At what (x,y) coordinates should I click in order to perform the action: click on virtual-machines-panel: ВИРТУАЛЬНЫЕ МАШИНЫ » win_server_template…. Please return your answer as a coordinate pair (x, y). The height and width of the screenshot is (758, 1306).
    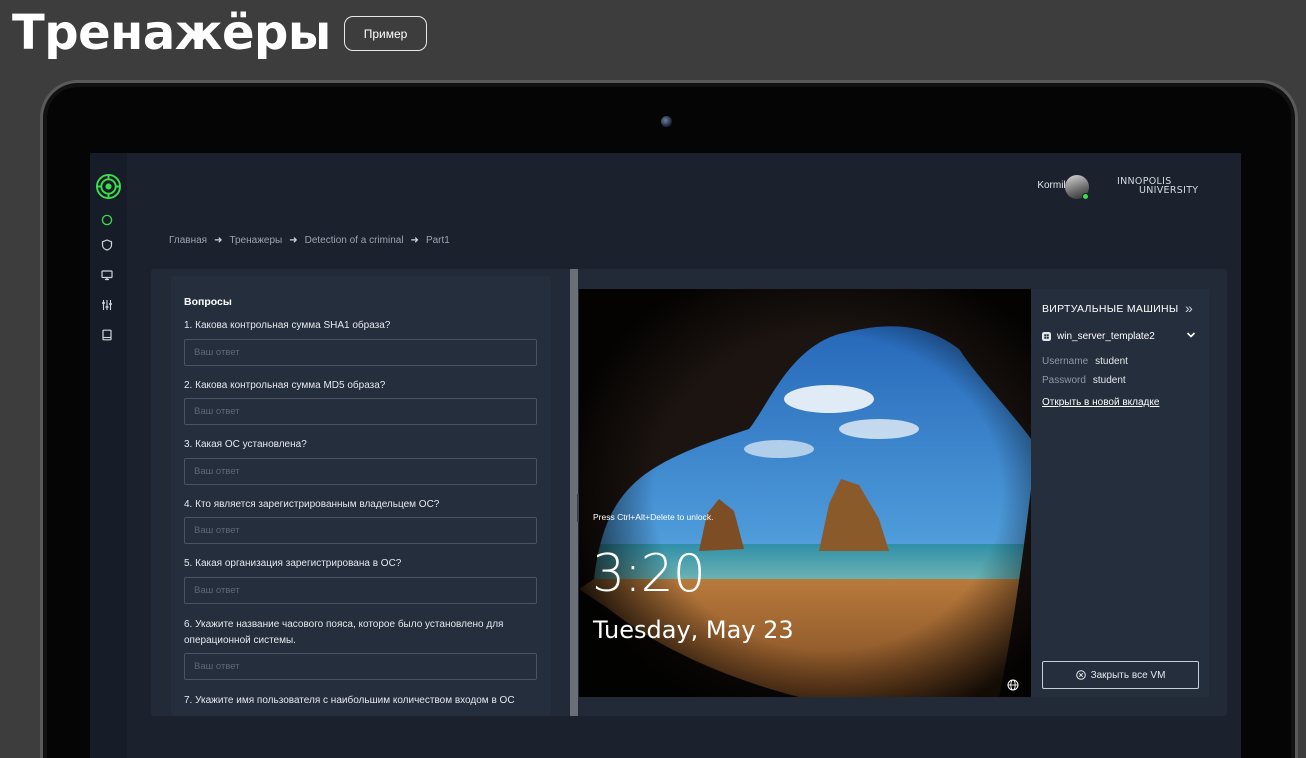
    Looking at the image, I should click on (1120, 493).